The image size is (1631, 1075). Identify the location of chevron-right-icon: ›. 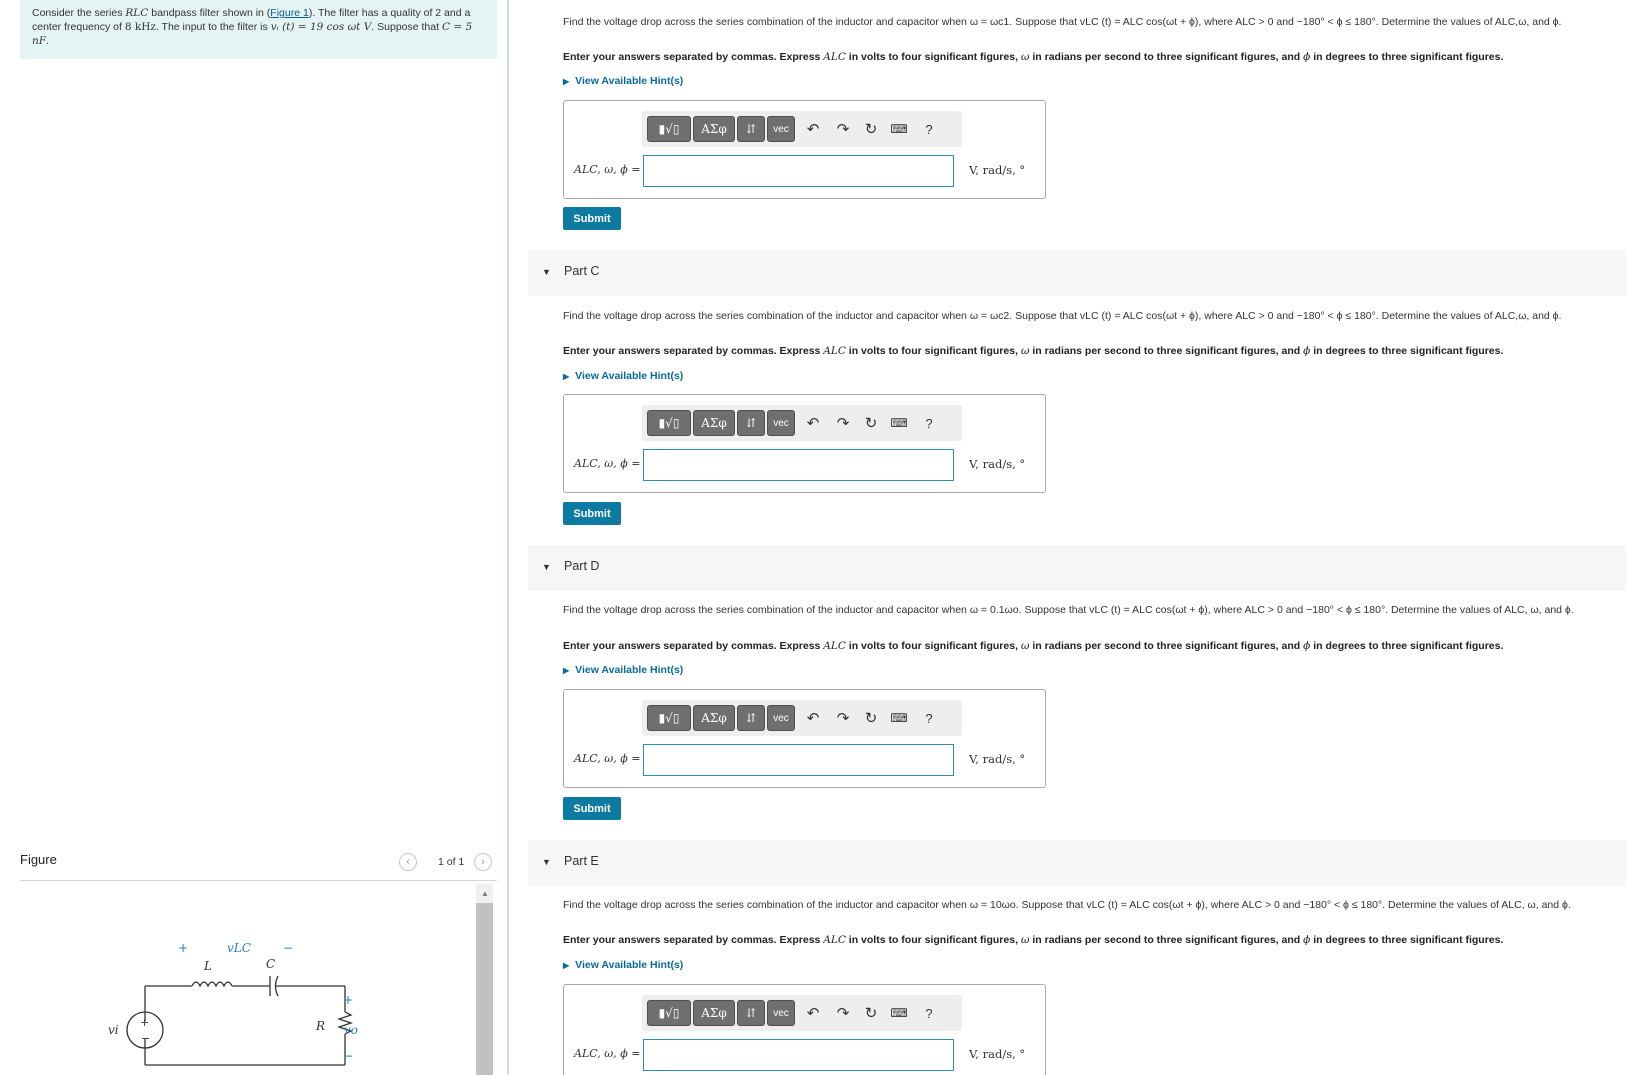
(483, 862).